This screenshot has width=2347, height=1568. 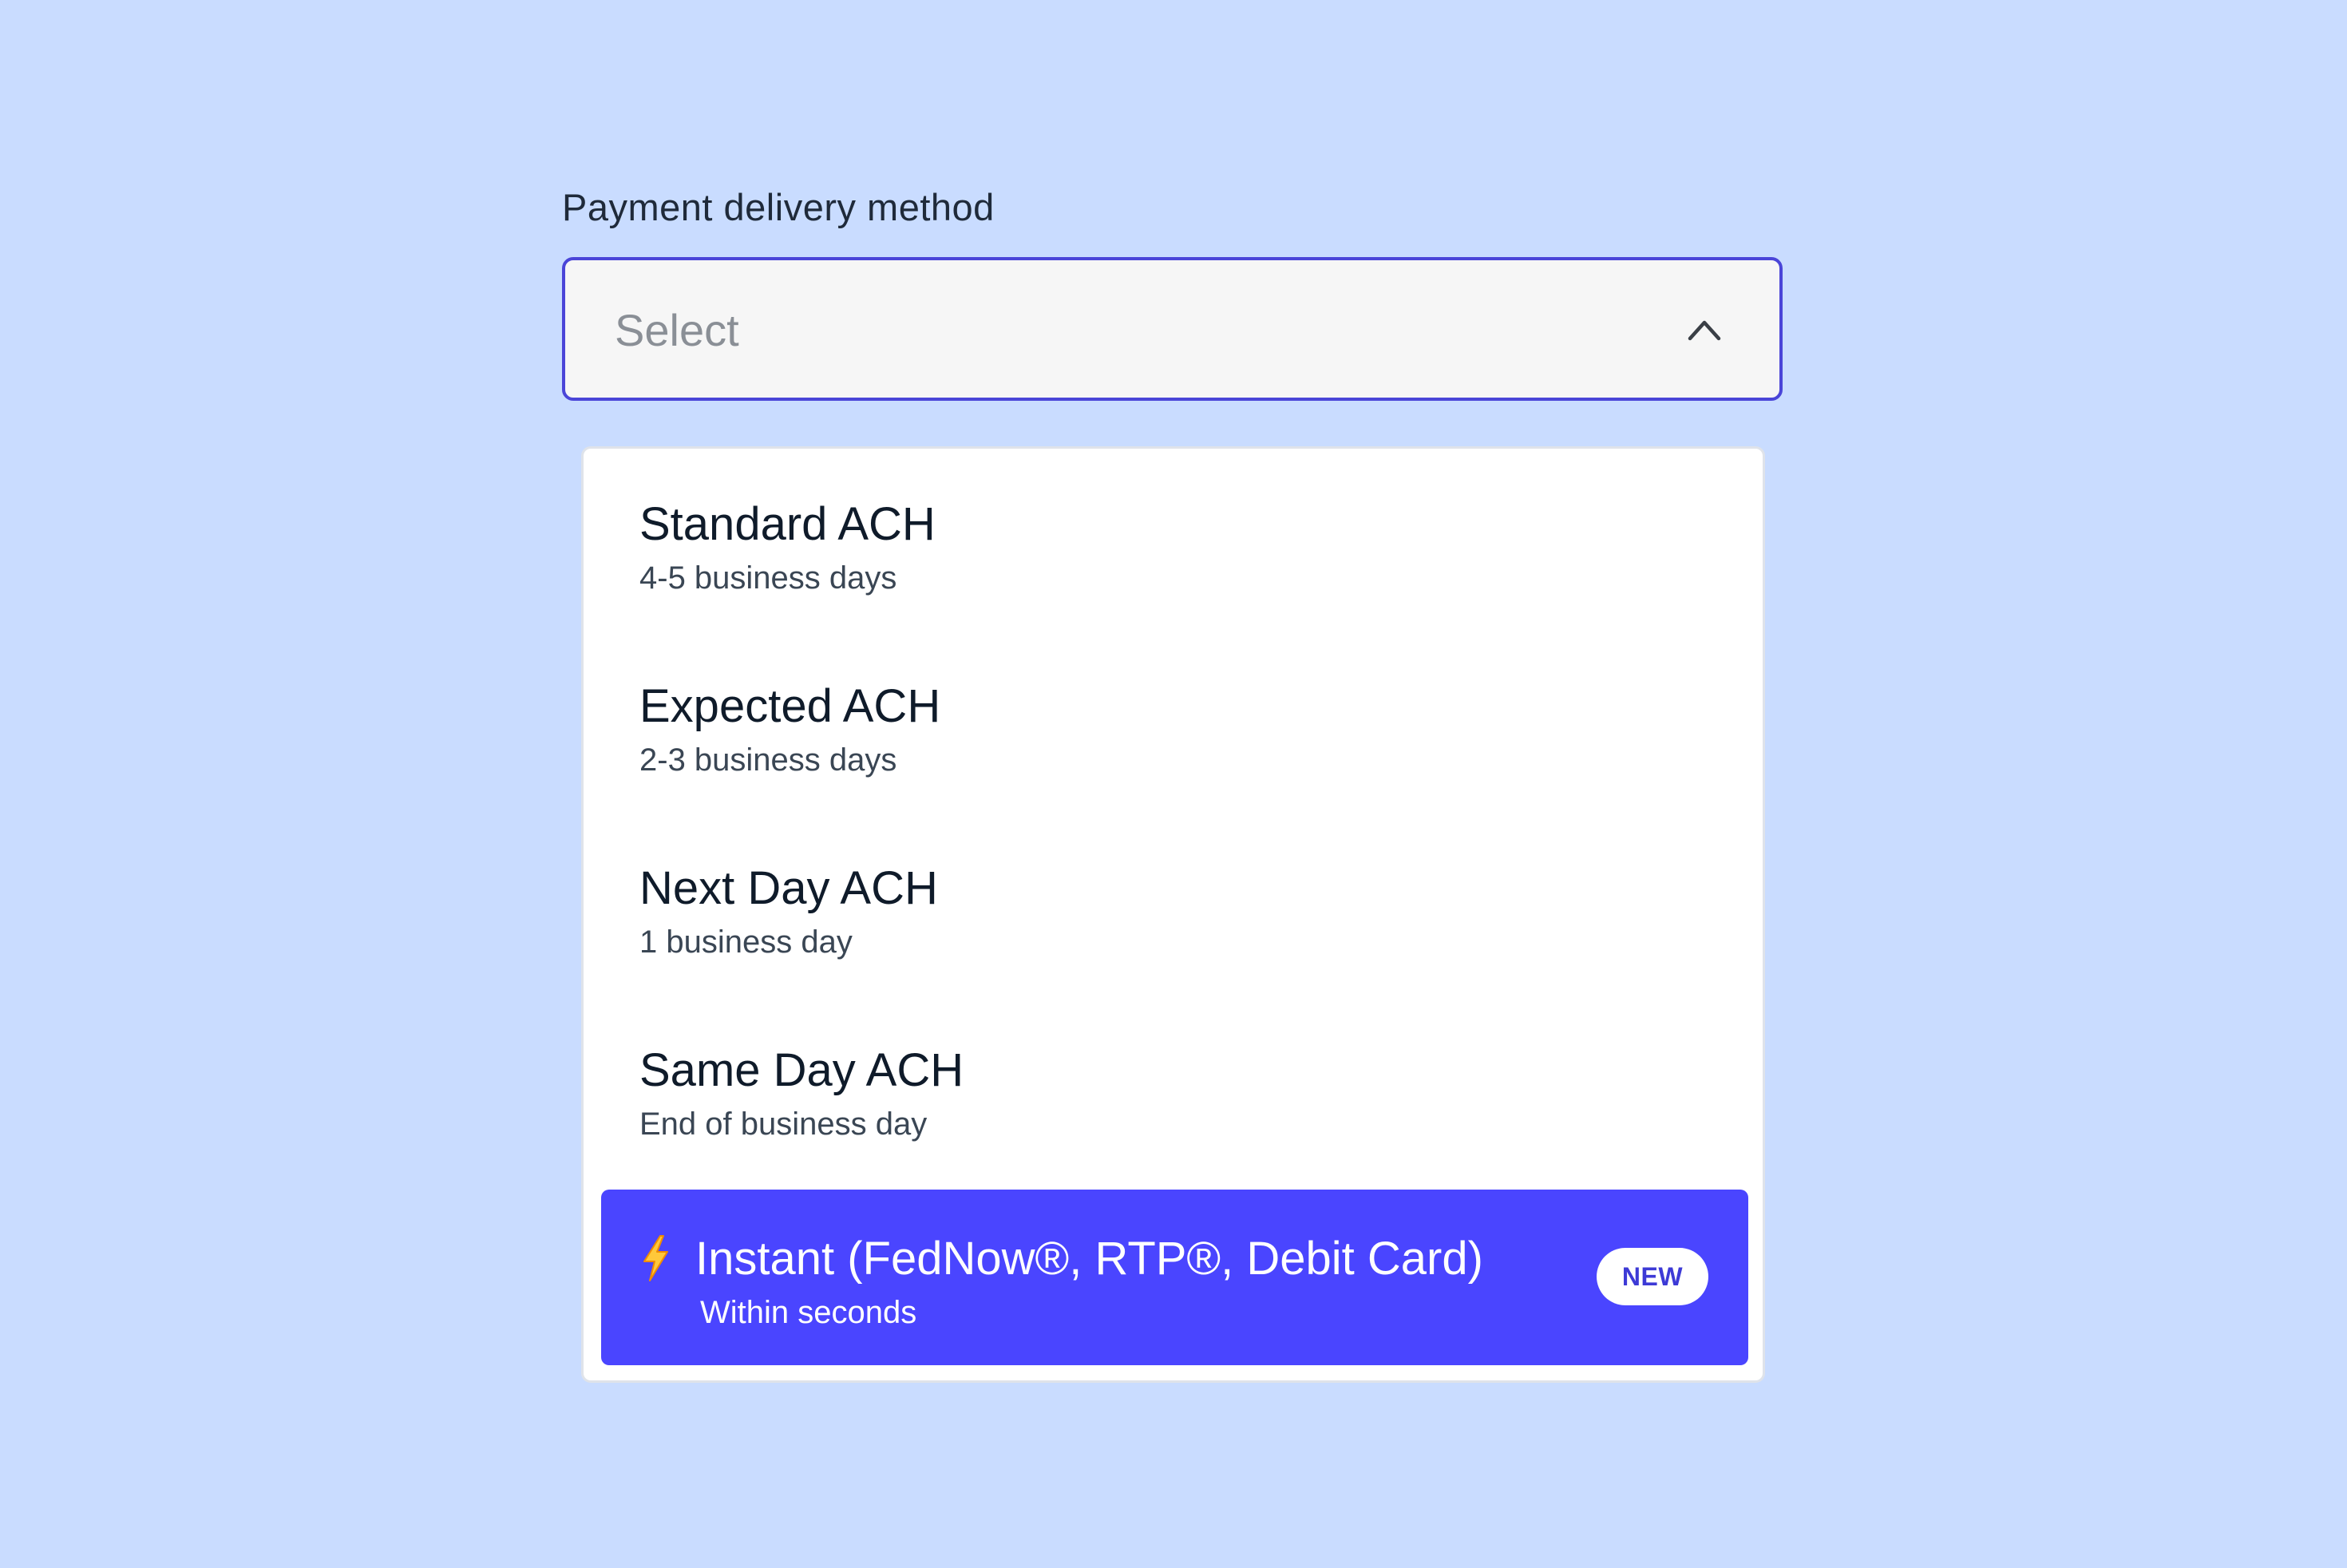 I want to click on option-title: Standard ACH, so click(x=788, y=524).